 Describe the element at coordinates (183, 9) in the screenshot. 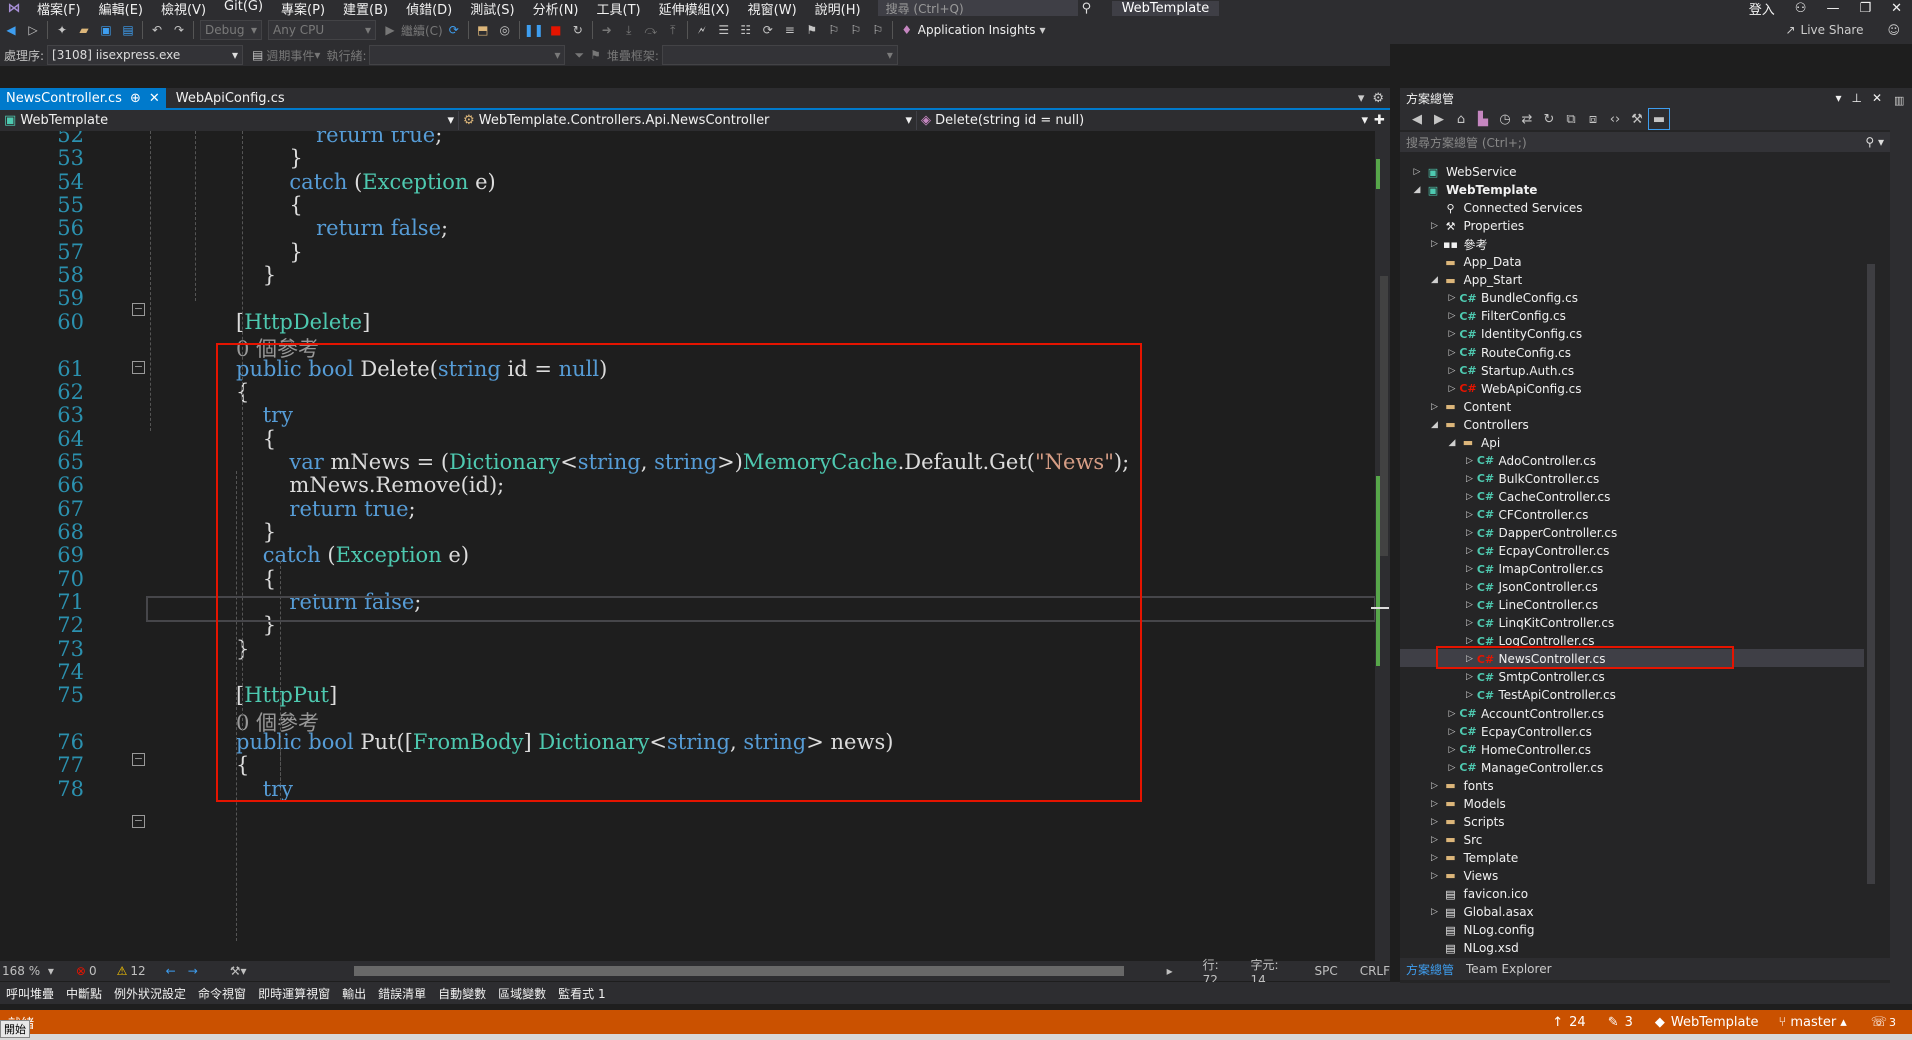

I see `menu-item: 檢視(V)` at that location.